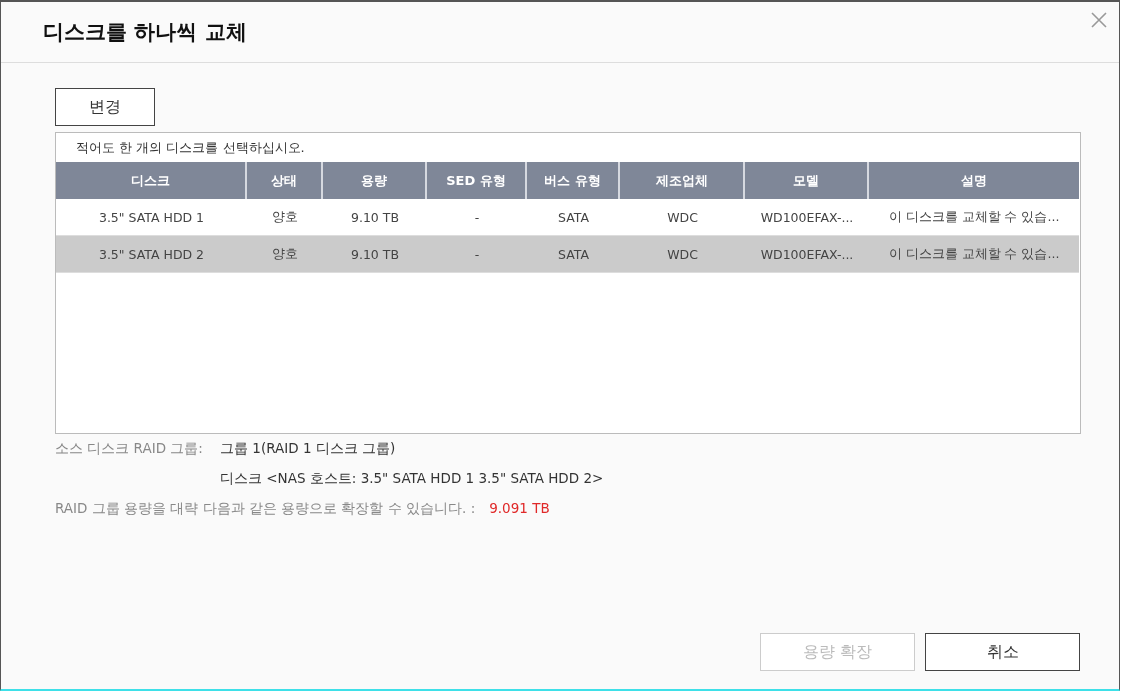 This screenshot has height=693, width=1126. What do you see at coordinates (105, 107) in the screenshot?
I see `change-button: 변경` at bounding box center [105, 107].